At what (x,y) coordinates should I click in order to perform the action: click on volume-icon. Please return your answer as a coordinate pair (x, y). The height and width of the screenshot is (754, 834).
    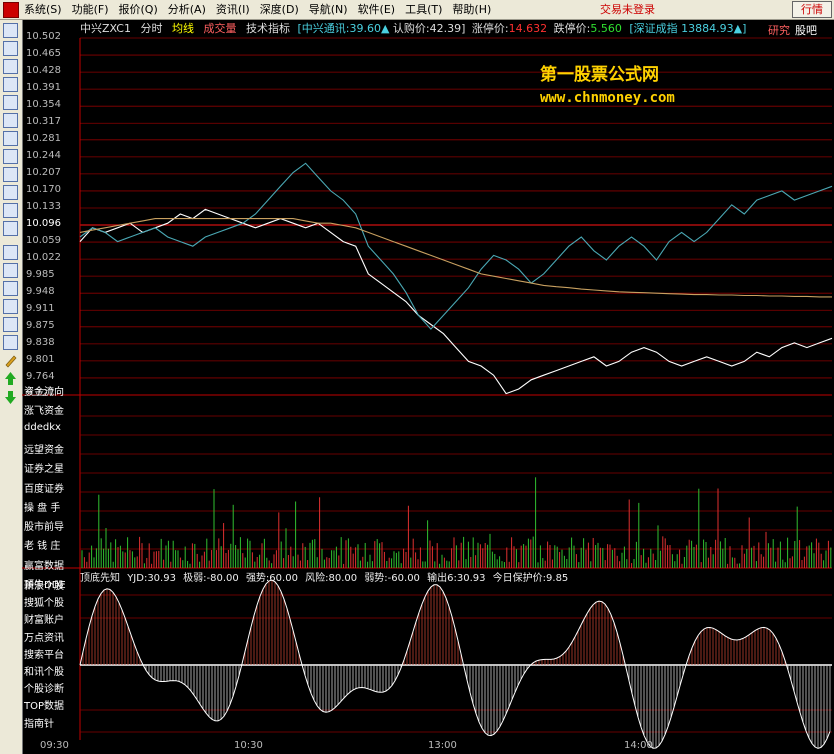
    Looking at the image, I should click on (10, 288).